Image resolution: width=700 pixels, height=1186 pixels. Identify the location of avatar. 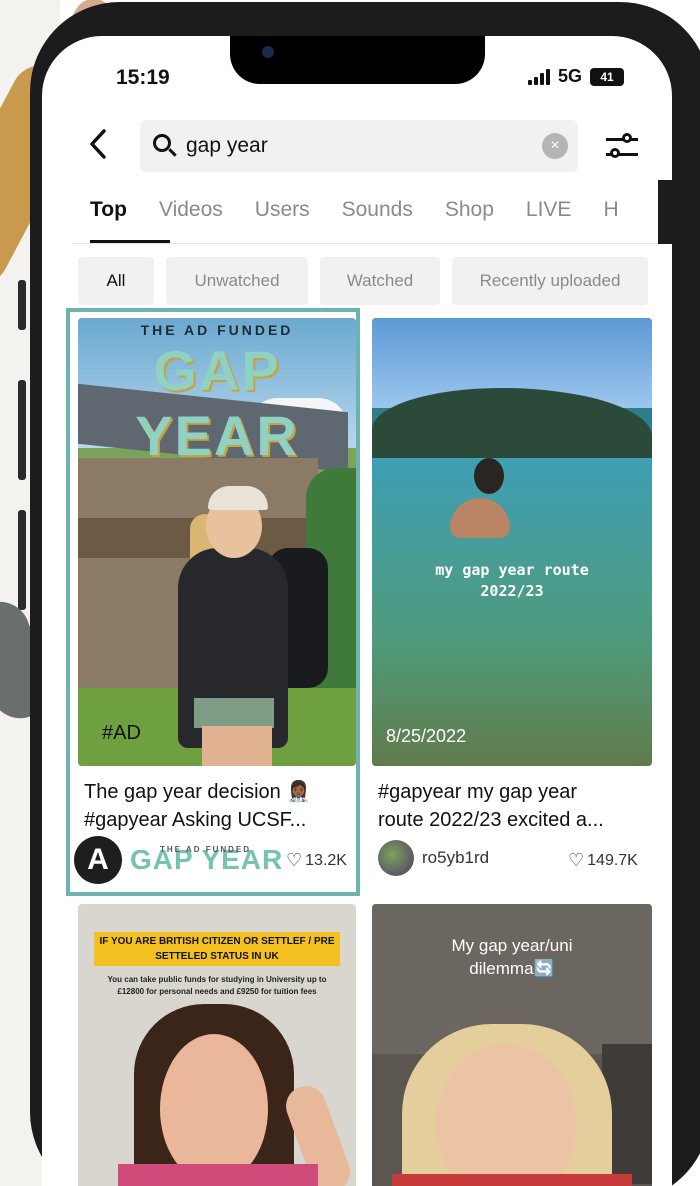
(396, 858).